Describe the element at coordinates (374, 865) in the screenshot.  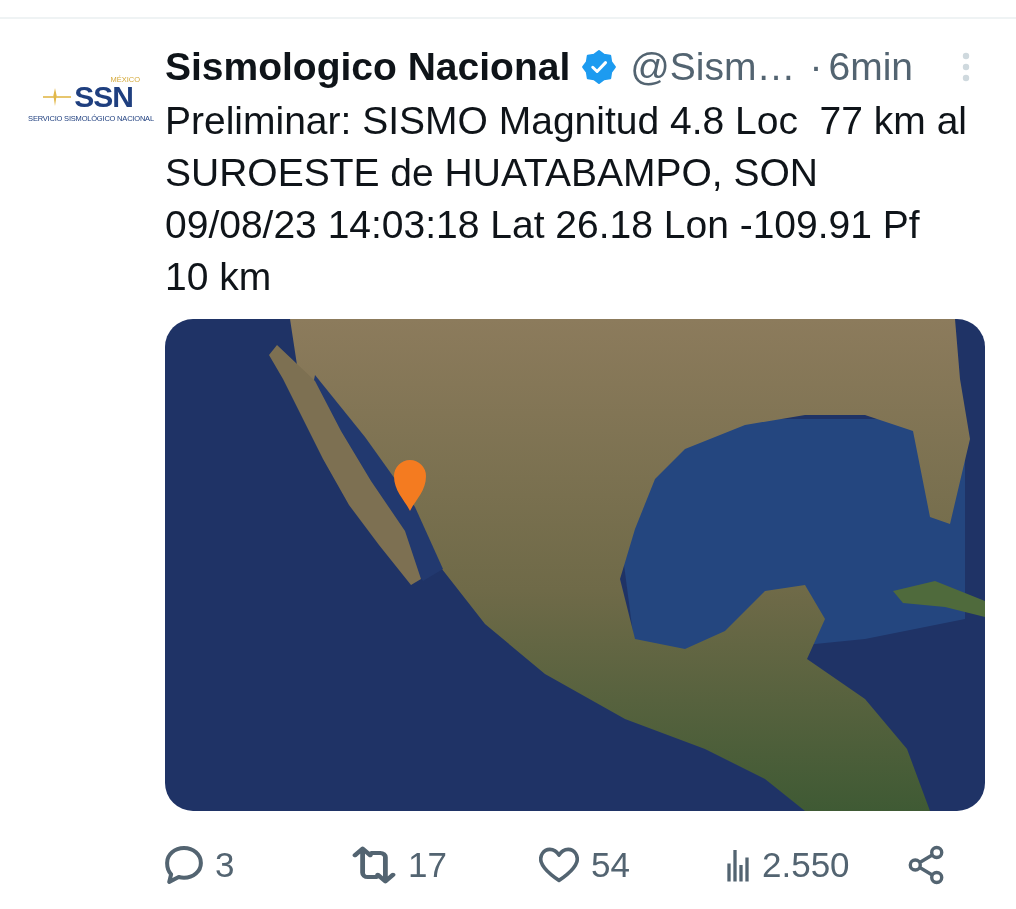
I see `repost-arrows-icon` at that location.